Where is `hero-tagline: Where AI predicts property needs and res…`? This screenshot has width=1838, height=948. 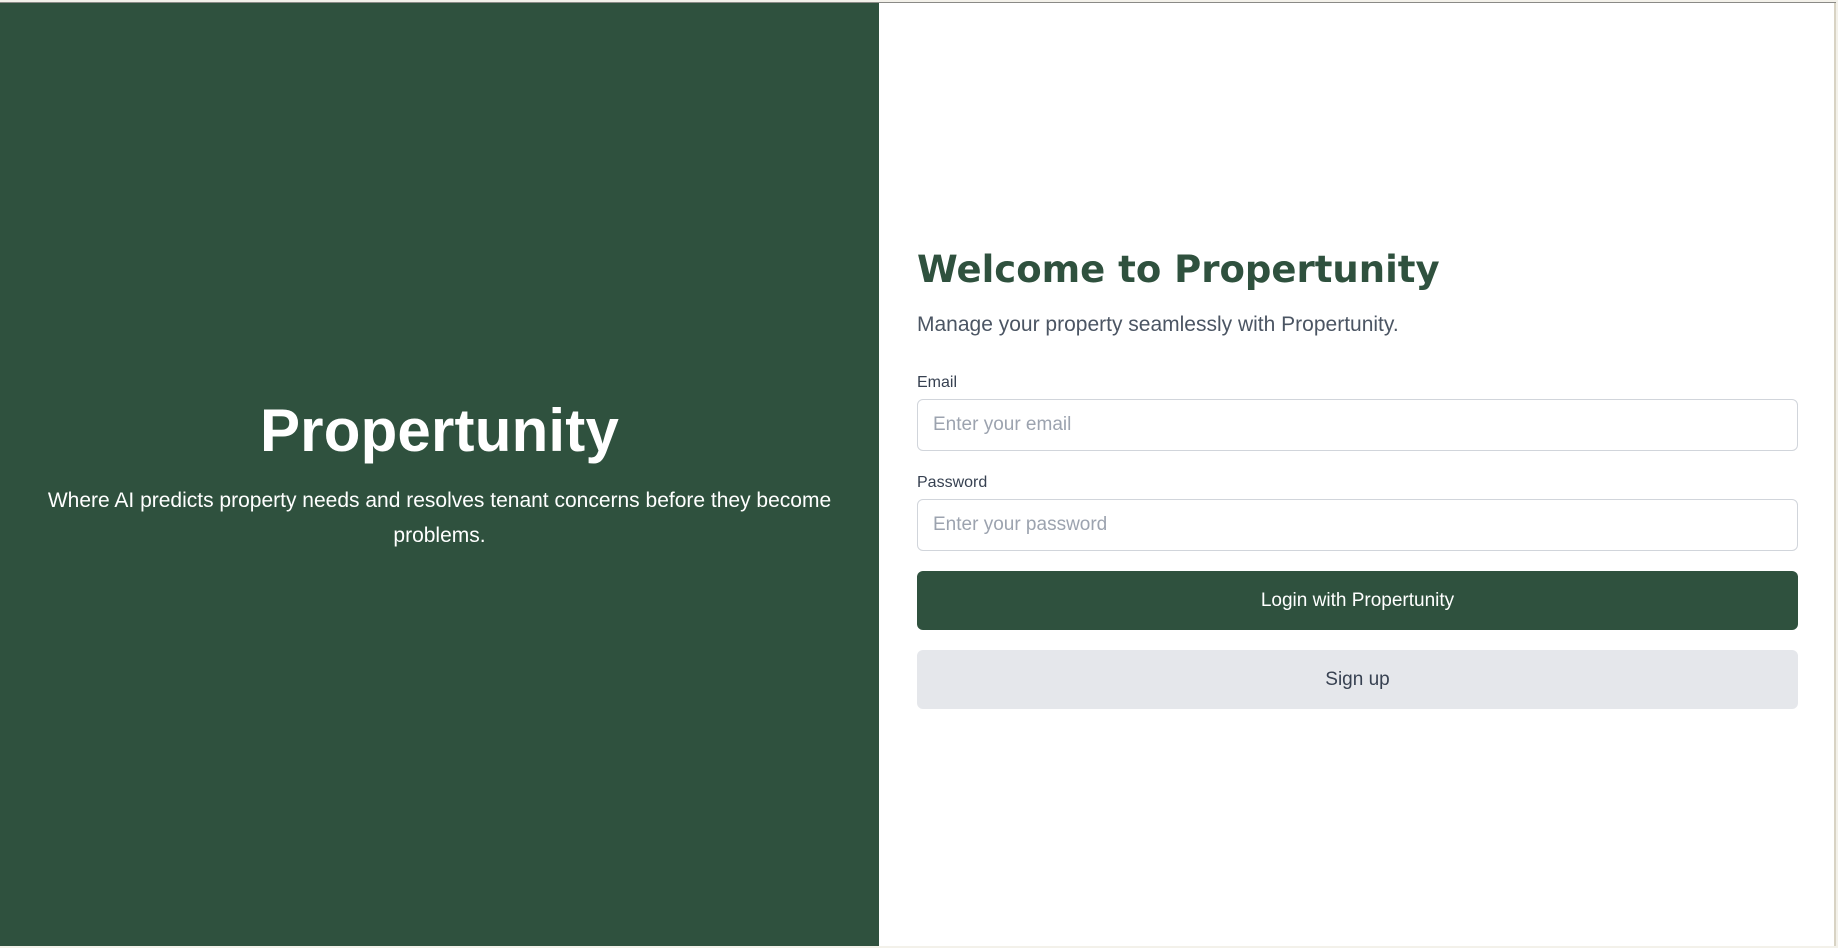
hero-tagline: Where AI predicts property needs and res… is located at coordinates (439, 518).